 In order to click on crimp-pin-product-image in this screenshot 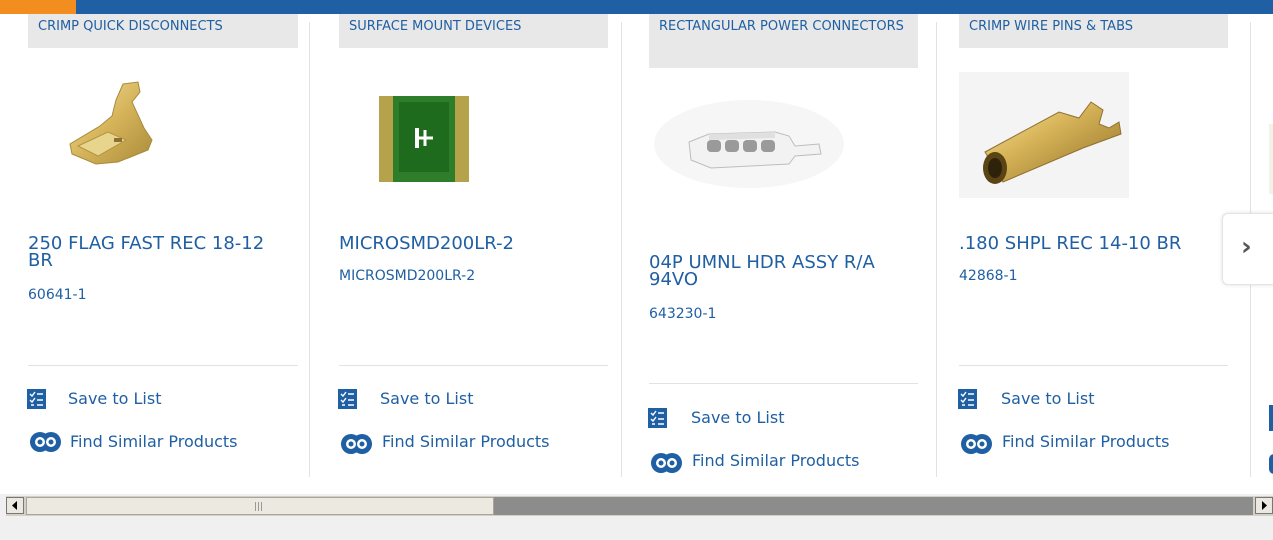, I will do `click(1059, 135)`.